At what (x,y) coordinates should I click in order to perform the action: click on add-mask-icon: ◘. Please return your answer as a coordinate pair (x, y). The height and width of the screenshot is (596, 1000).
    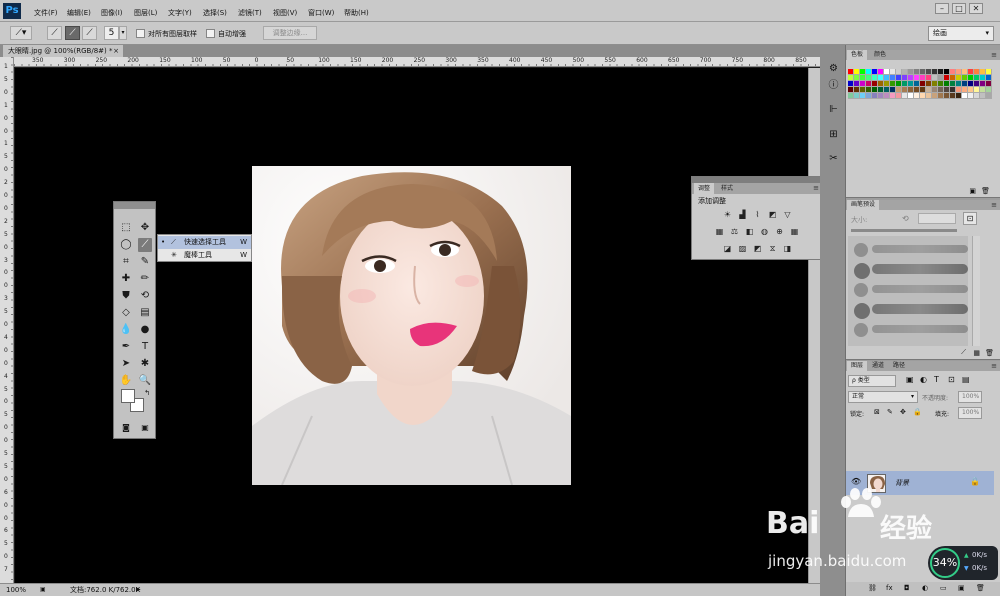
    Looking at the image, I should click on (907, 588).